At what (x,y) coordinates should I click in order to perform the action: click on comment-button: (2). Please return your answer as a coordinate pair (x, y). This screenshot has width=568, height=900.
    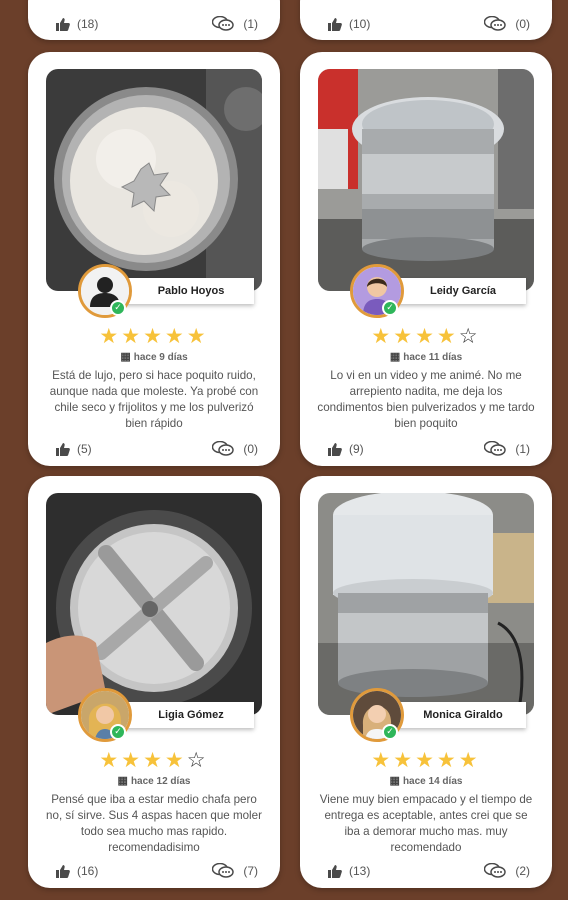
    Looking at the image, I should click on (507, 870).